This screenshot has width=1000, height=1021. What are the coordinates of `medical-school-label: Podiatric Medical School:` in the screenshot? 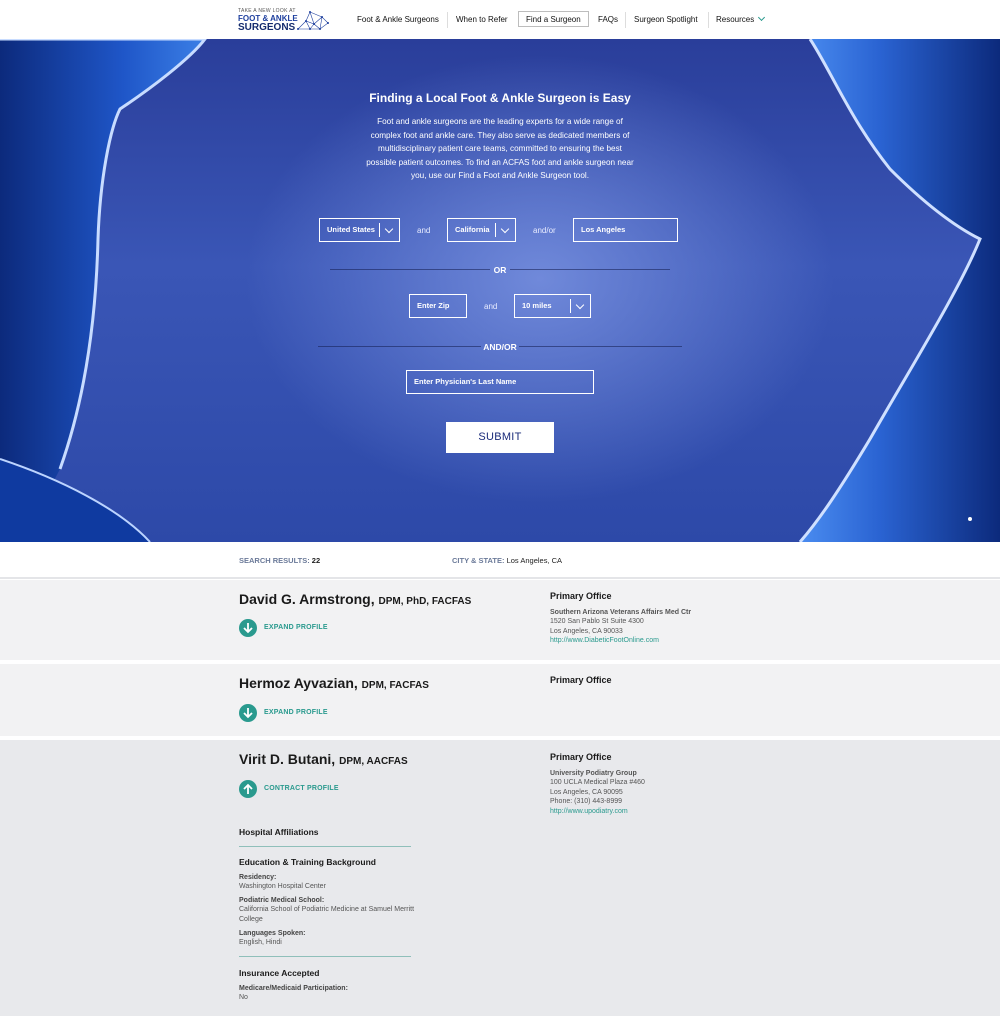 It's located at (282, 900).